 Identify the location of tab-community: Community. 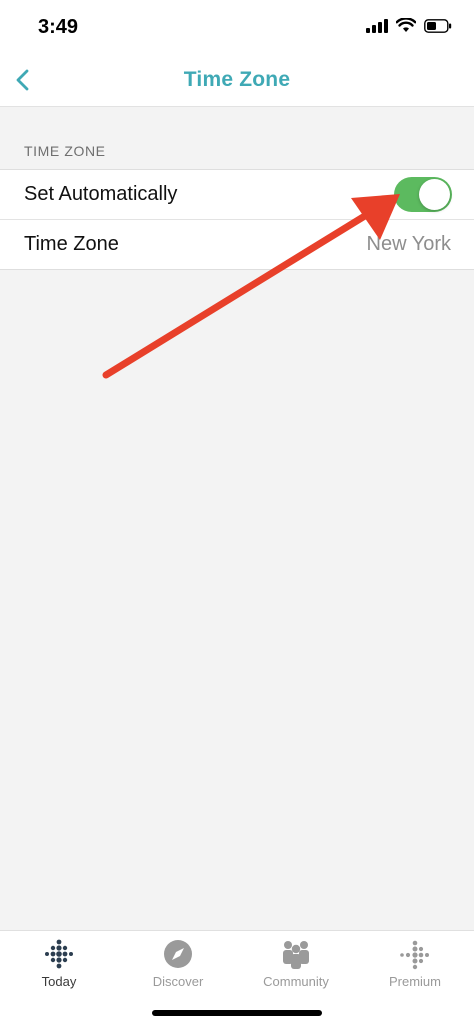
(296, 967).